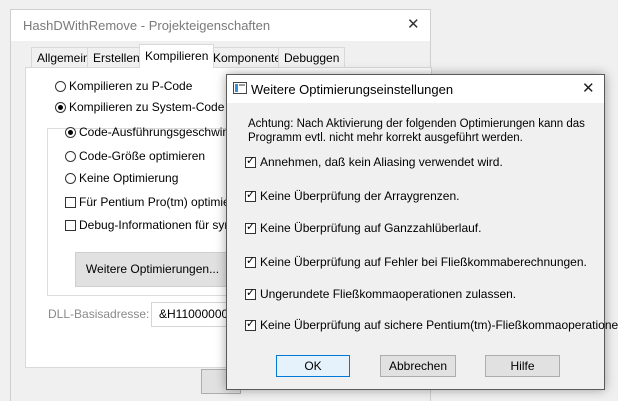 The image size is (618, 401). What do you see at coordinates (240, 88) in the screenshot?
I see `app-window-icon` at bounding box center [240, 88].